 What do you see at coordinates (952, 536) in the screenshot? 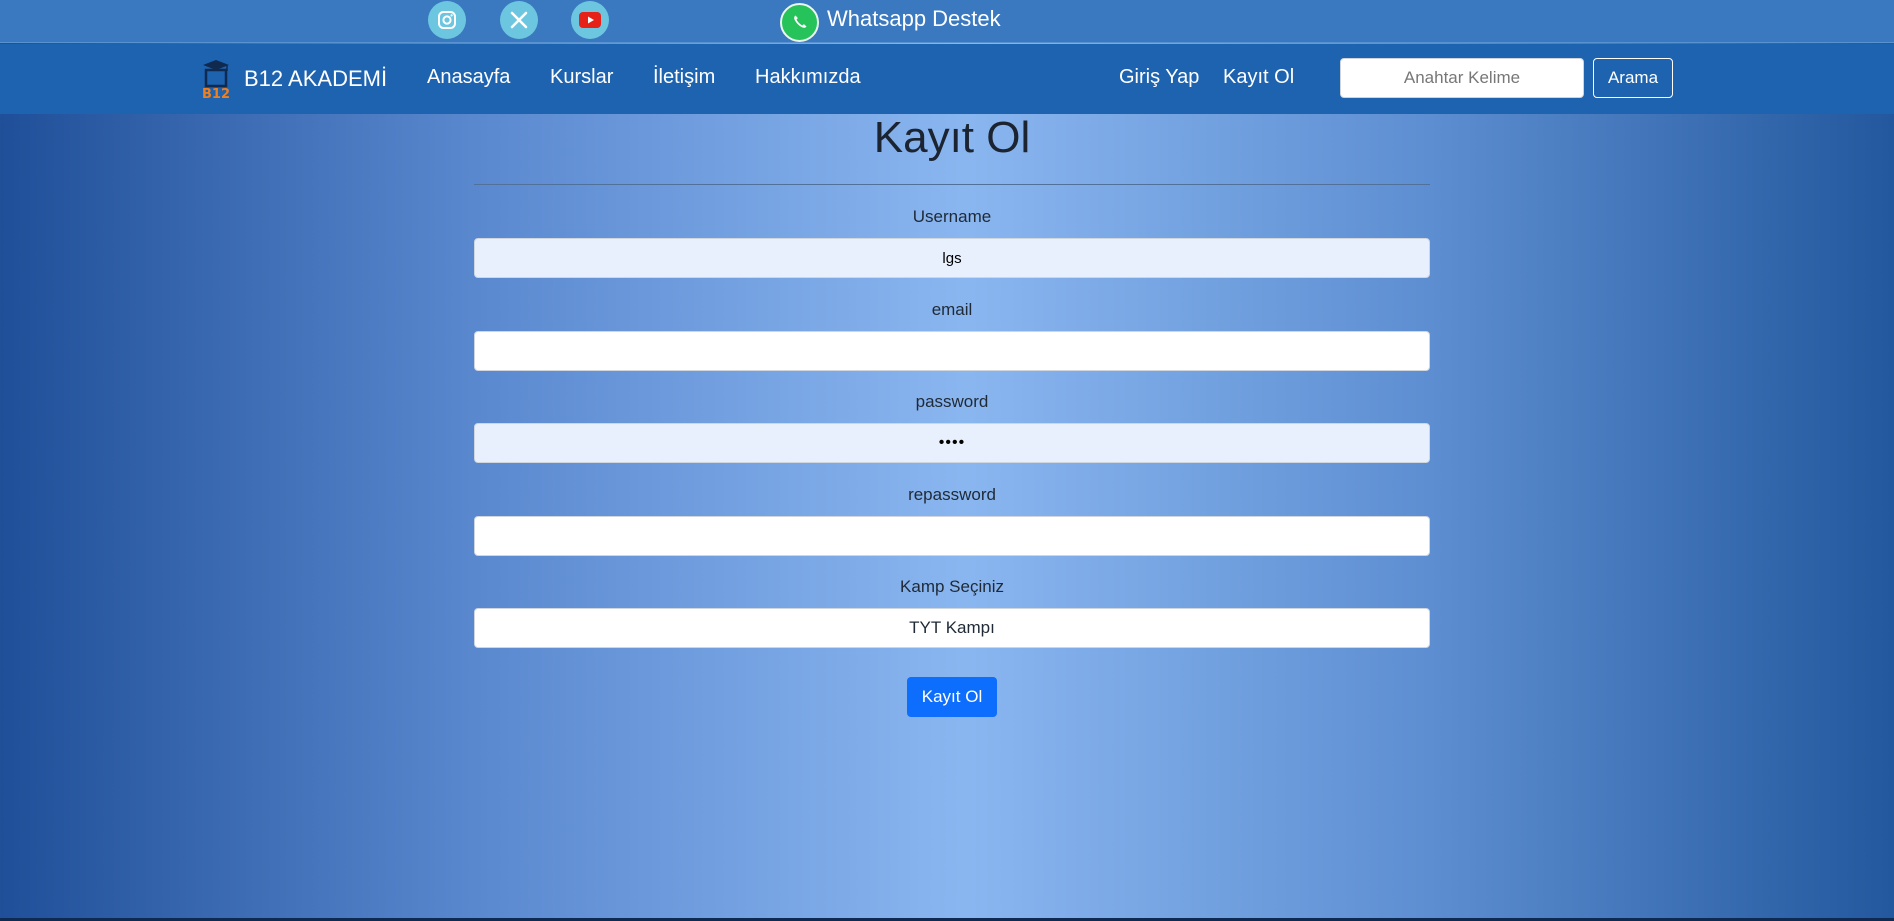
I see `repassword-input` at bounding box center [952, 536].